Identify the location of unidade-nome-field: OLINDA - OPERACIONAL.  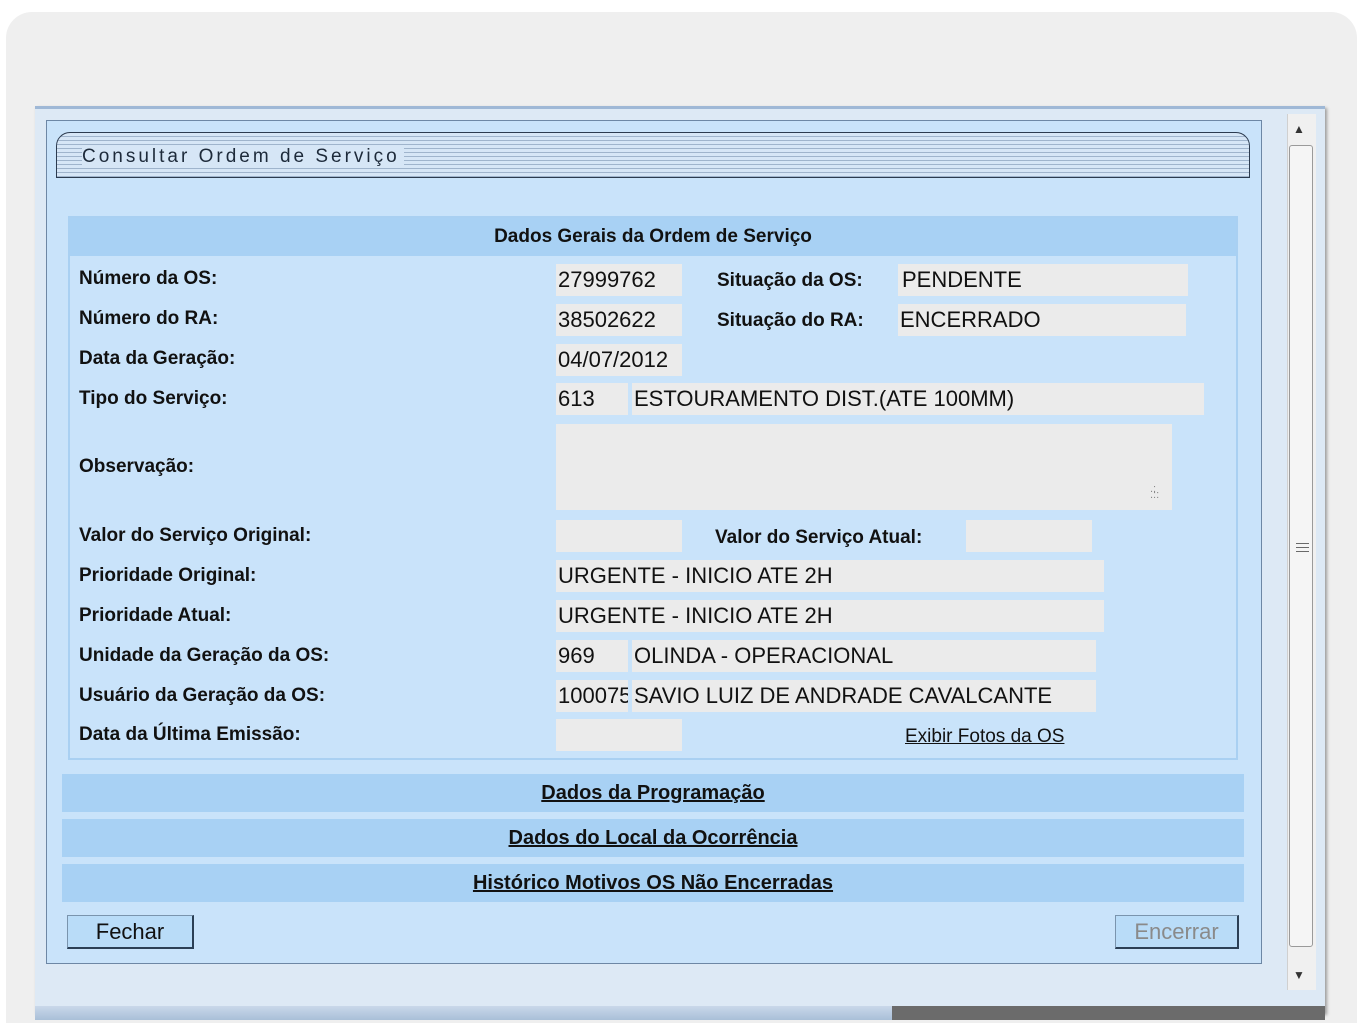
(864, 656).